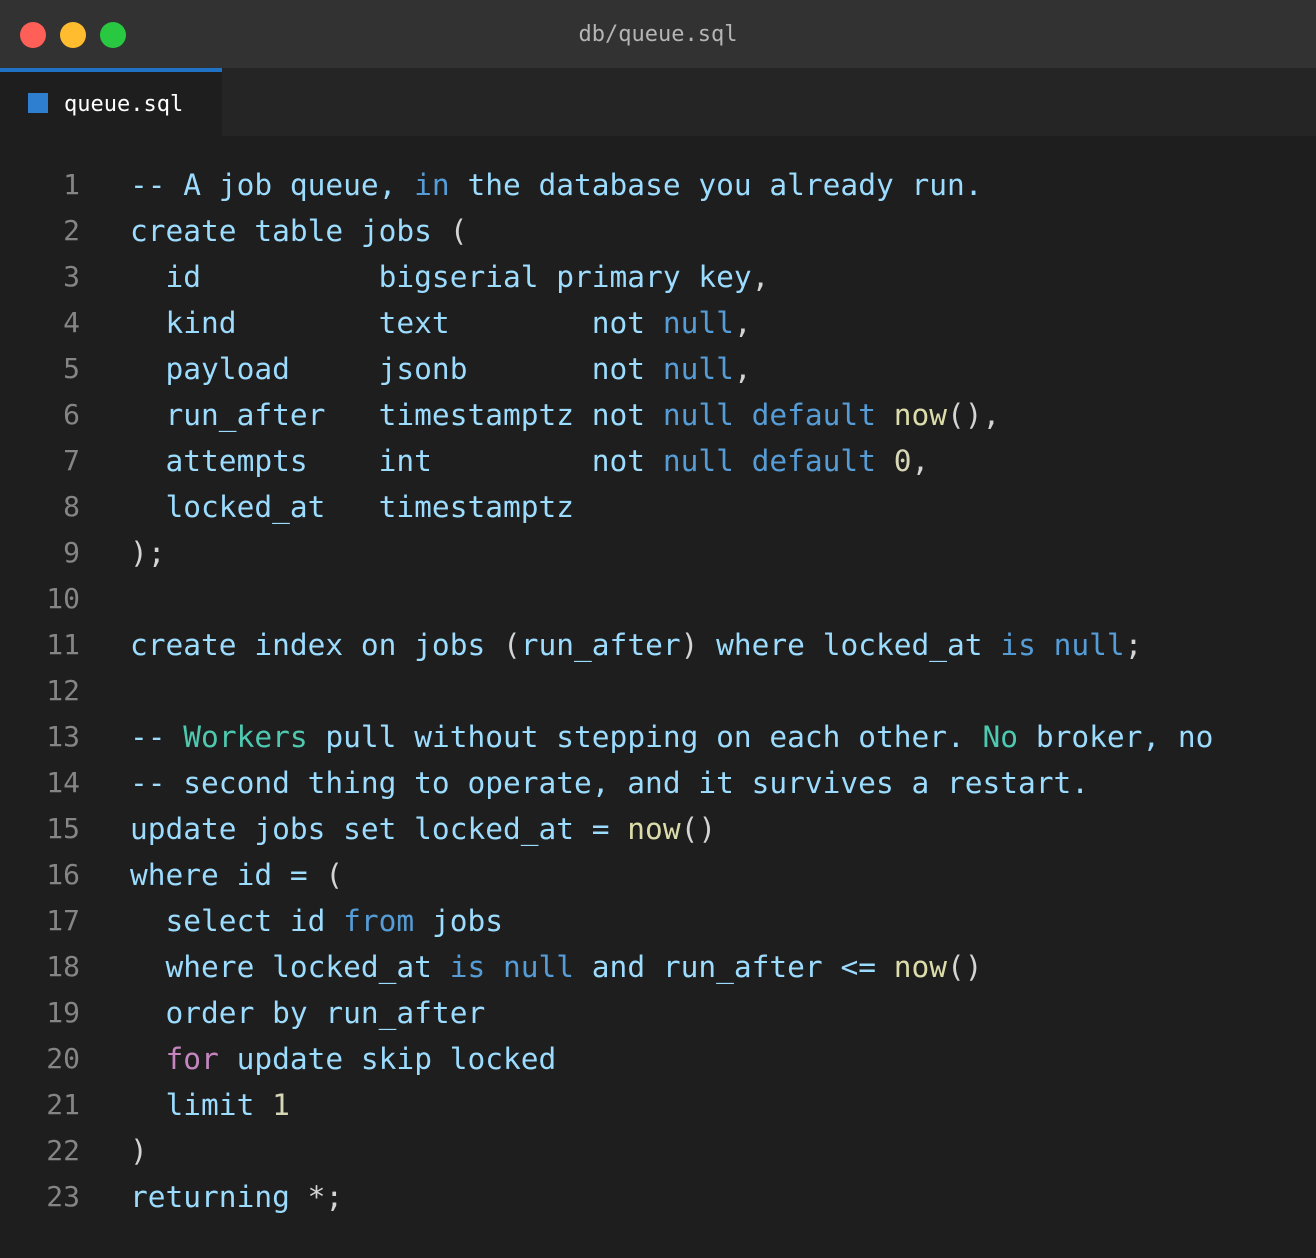  What do you see at coordinates (441, 277) in the screenshot?
I see `code-token: id bigserial primary key` at bounding box center [441, 277].